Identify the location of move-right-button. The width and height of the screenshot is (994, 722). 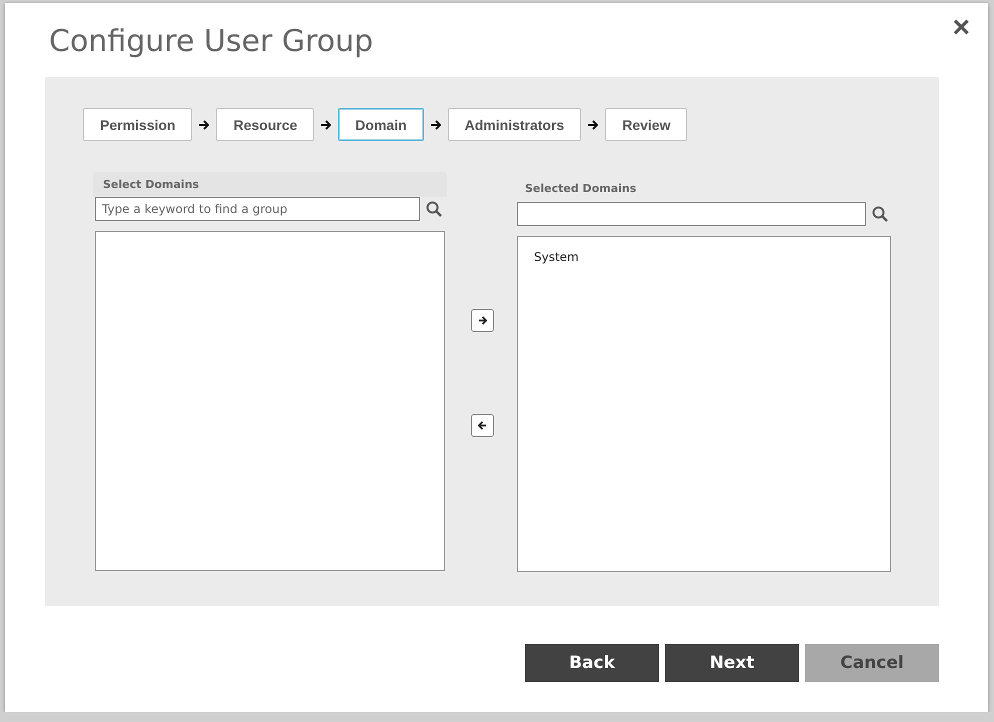
(482, 320).